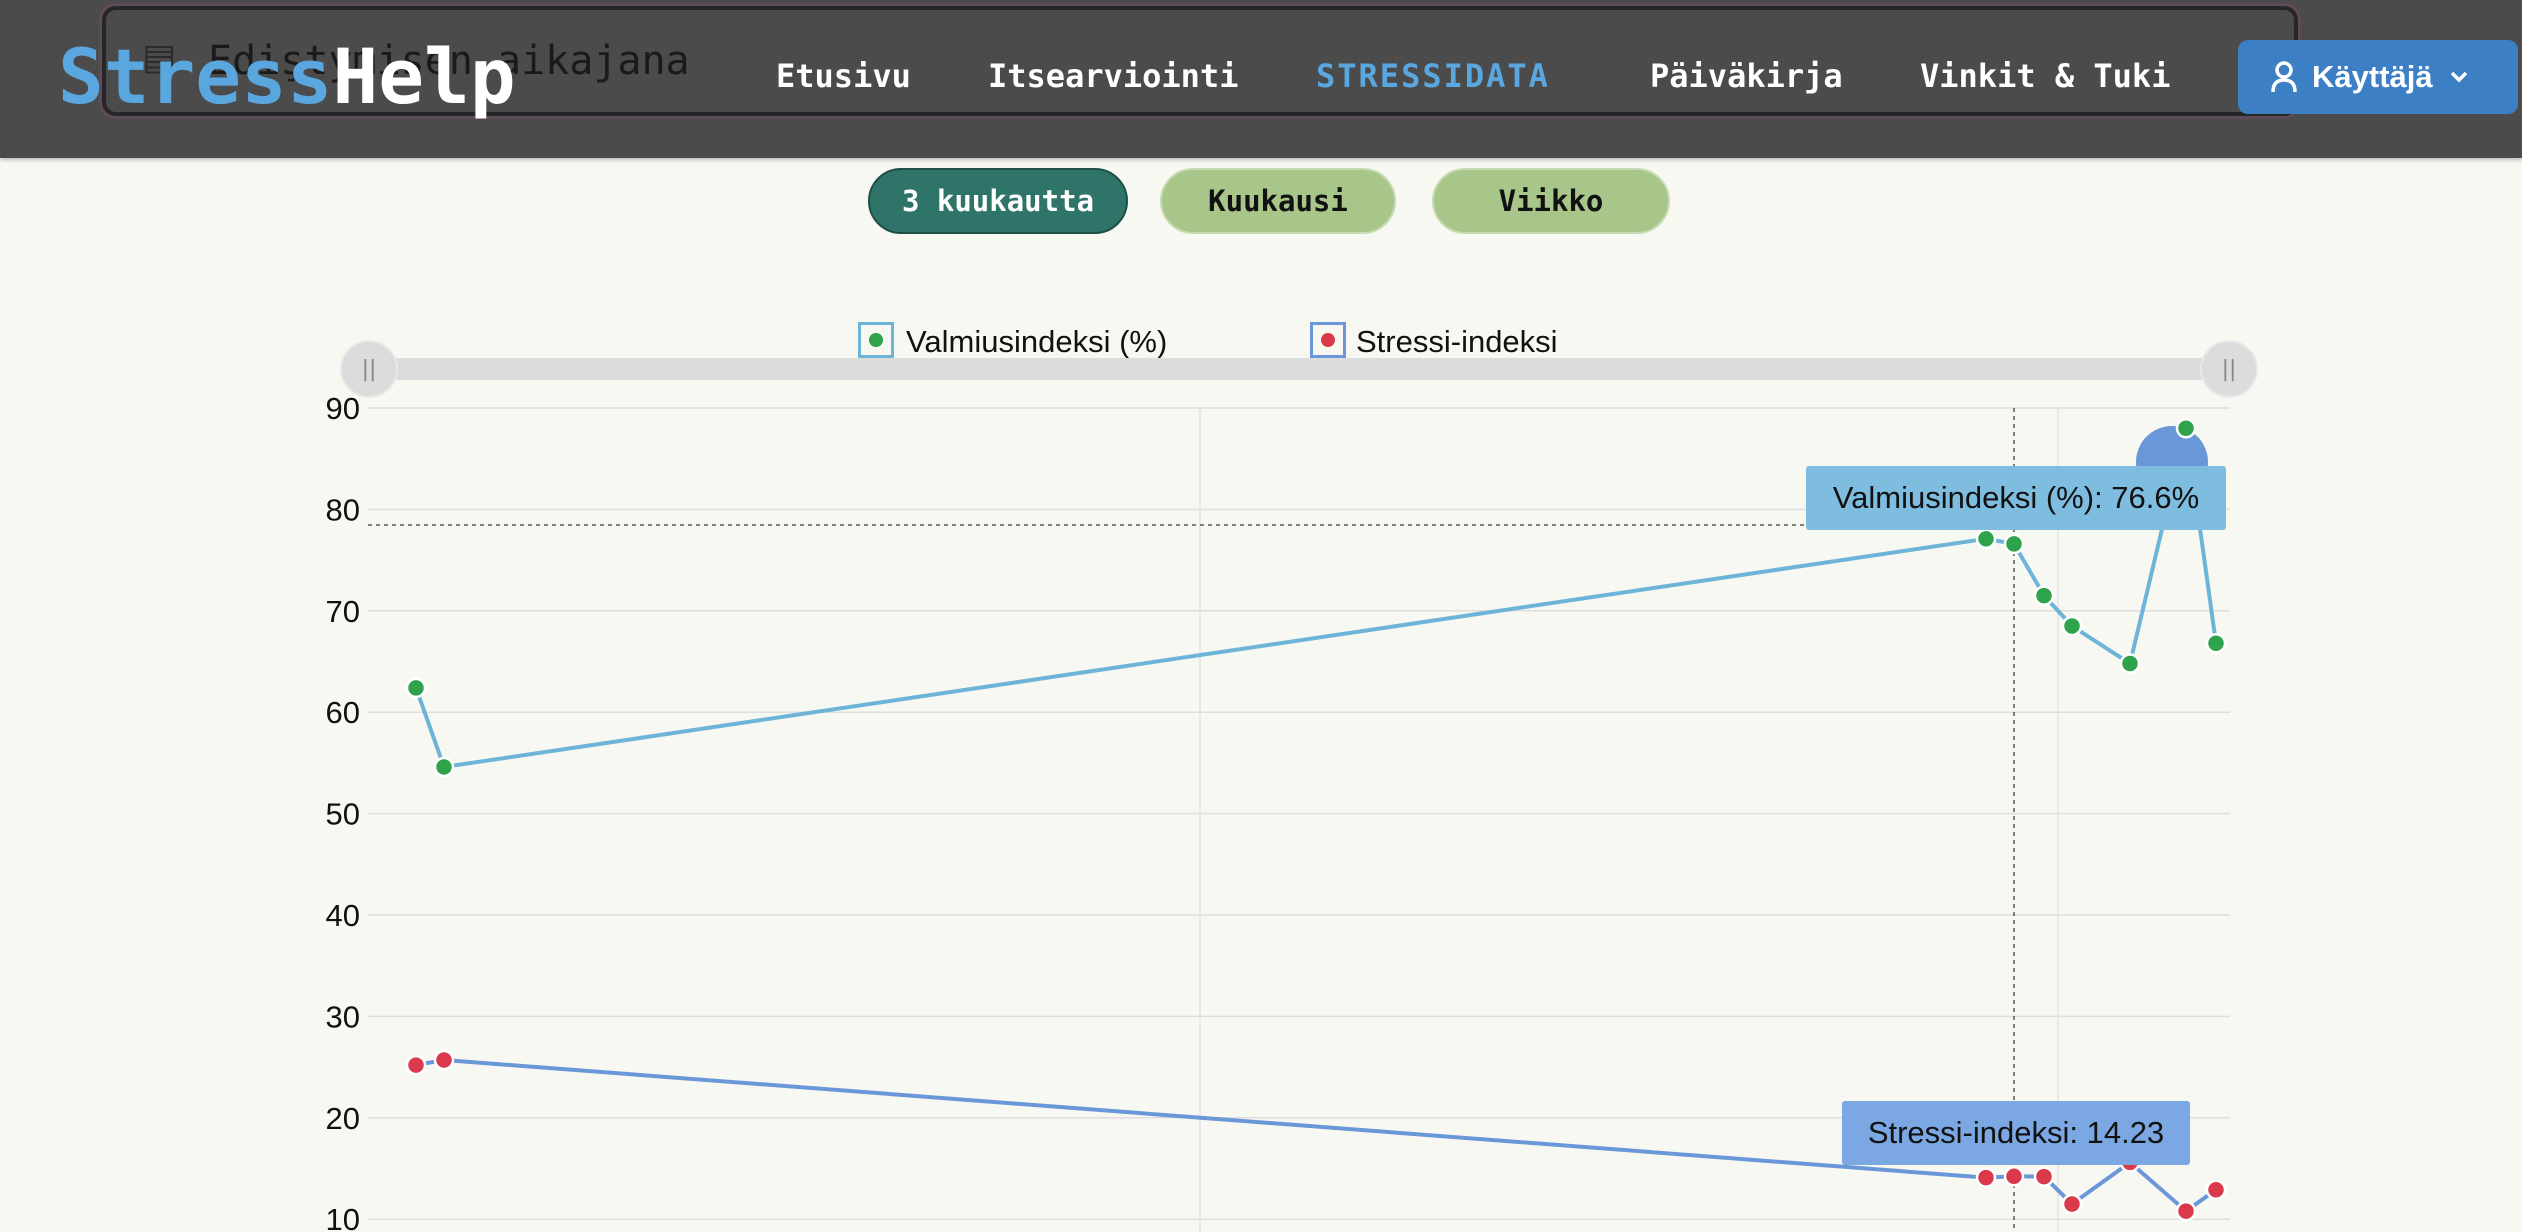 This screenshot has width=2522, height=1232. I want to click on user-icon, so click(2284, 77).